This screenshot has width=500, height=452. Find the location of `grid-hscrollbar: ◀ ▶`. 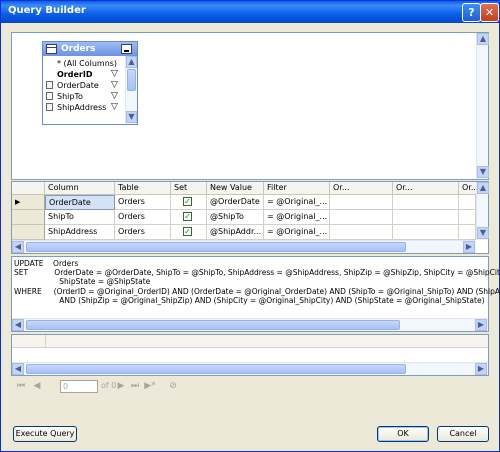

grid-hscrollbar: ◀ ▶ is located at coordinates (244, 246).